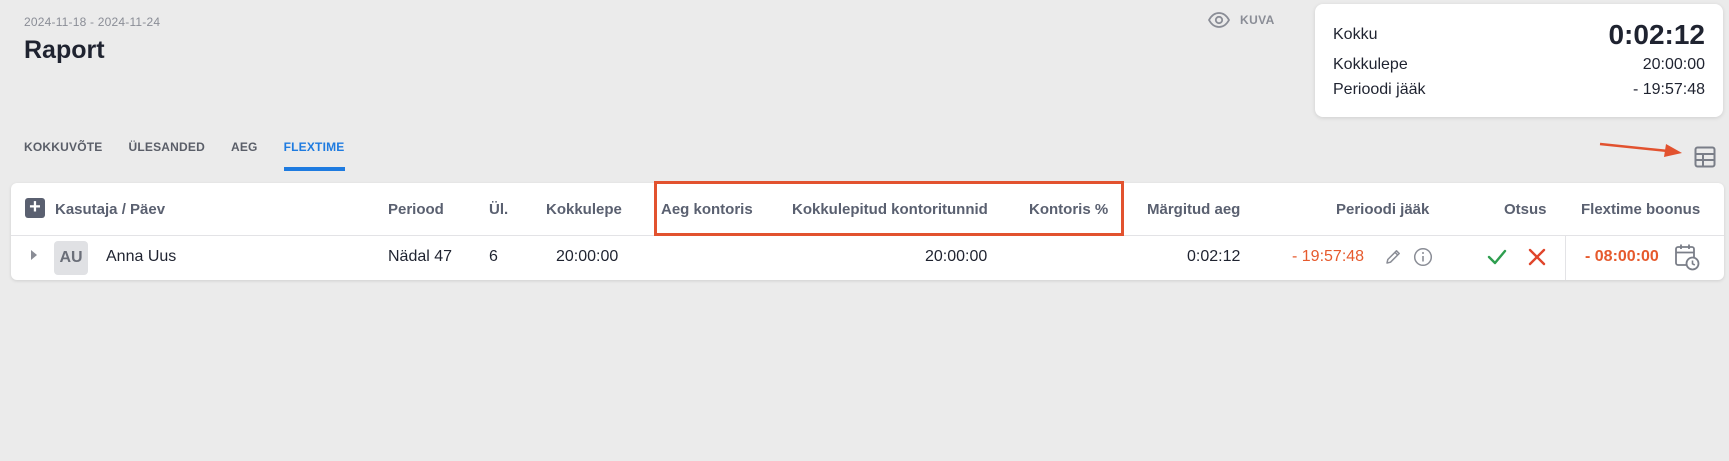  I want to click on column-tasks: Ül., so click(498, 209).